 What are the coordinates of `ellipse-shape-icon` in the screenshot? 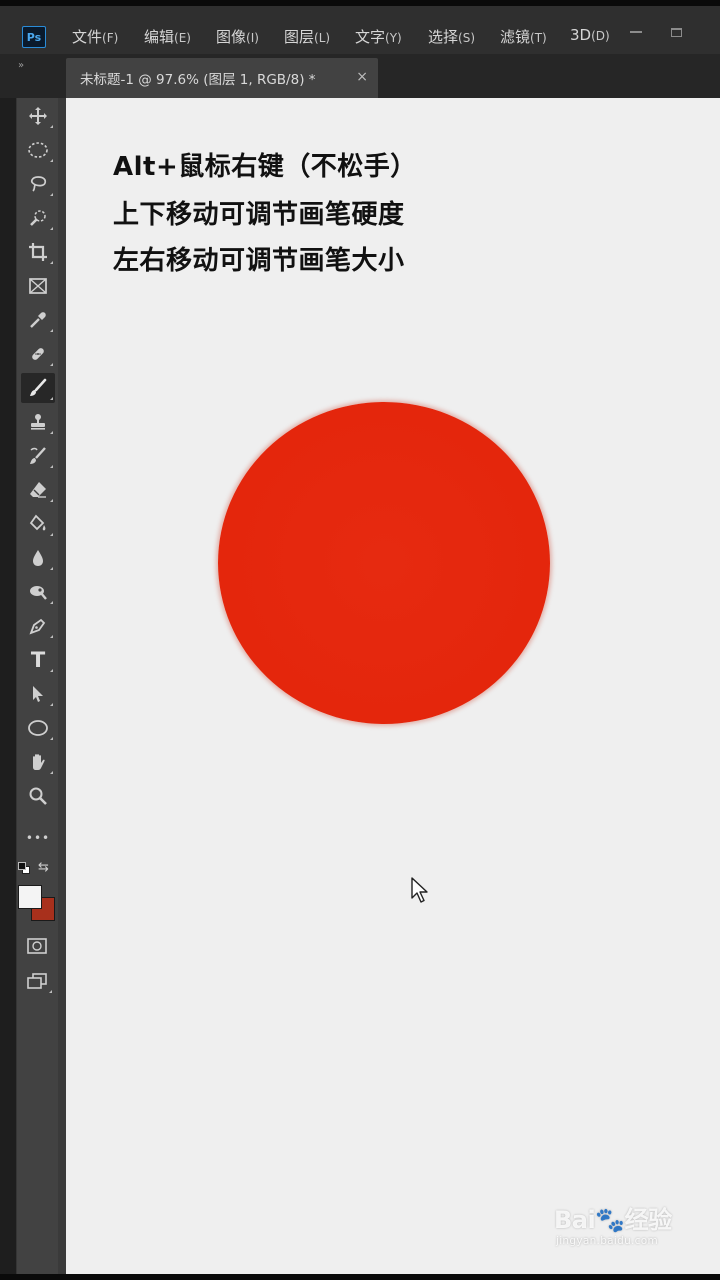 It's located at (38, 728).